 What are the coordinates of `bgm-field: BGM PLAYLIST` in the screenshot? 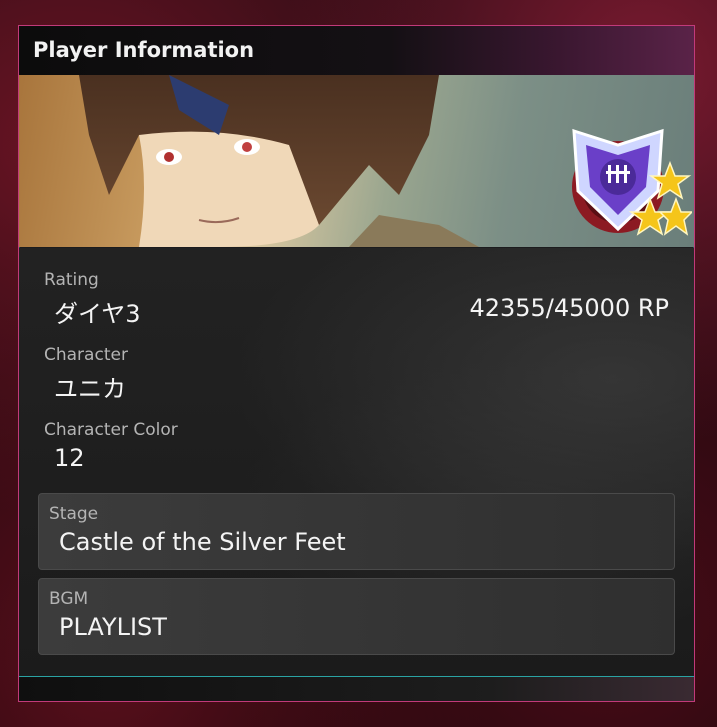 It's located at (356, 616).